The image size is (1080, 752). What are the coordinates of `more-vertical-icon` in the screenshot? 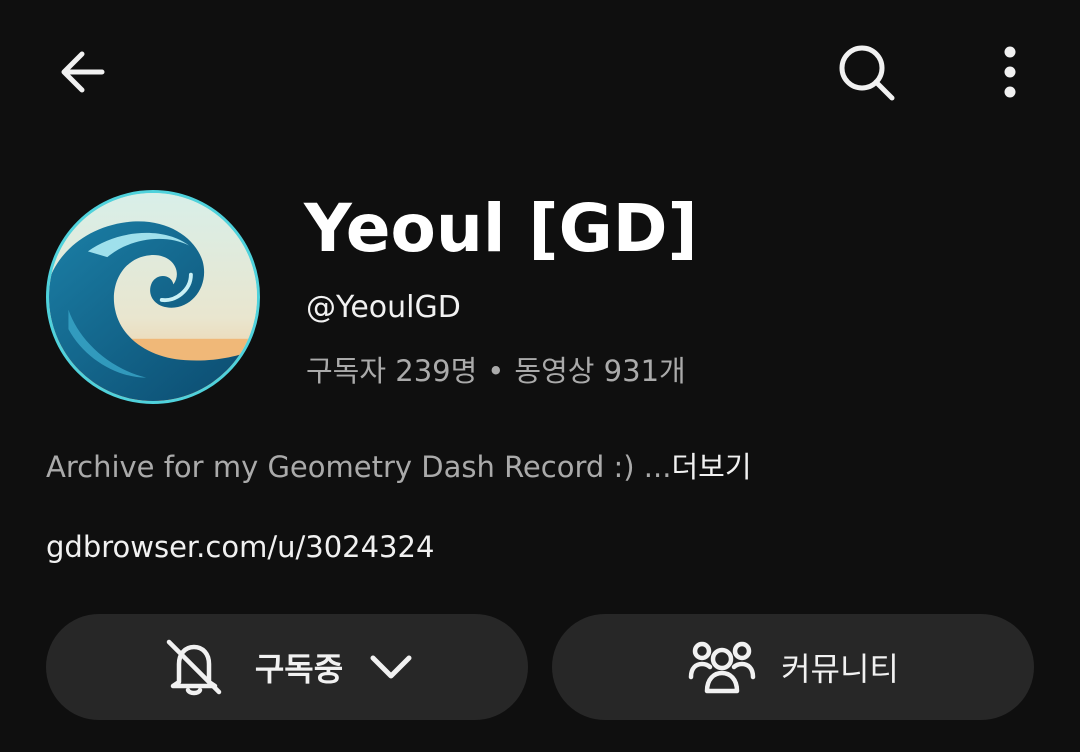 It's located at (1010, 72).